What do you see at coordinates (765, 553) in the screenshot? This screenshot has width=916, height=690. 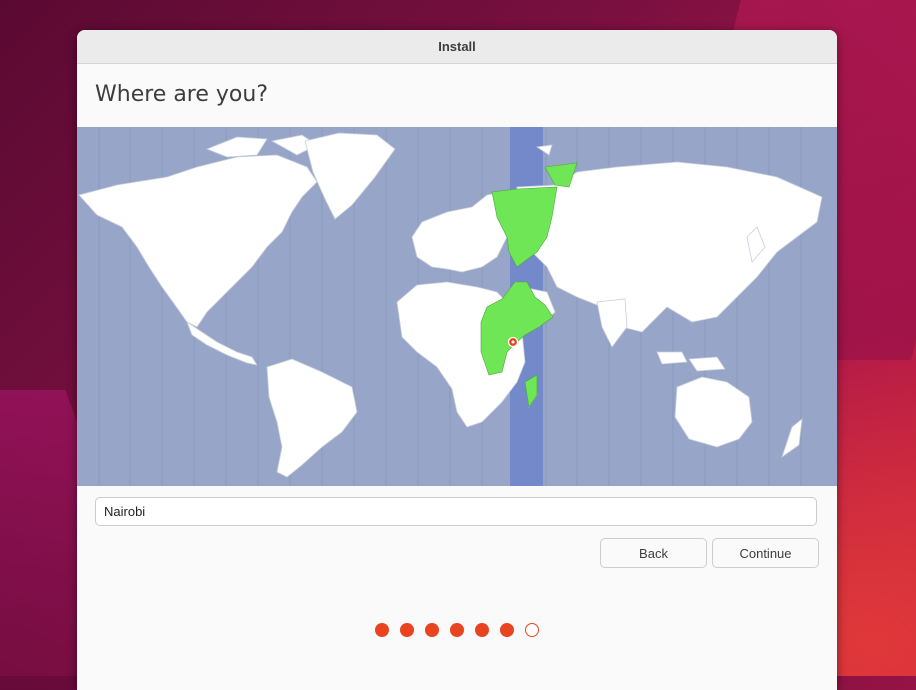 I see `continue-button: Continue` at bounding box center [765, 553].